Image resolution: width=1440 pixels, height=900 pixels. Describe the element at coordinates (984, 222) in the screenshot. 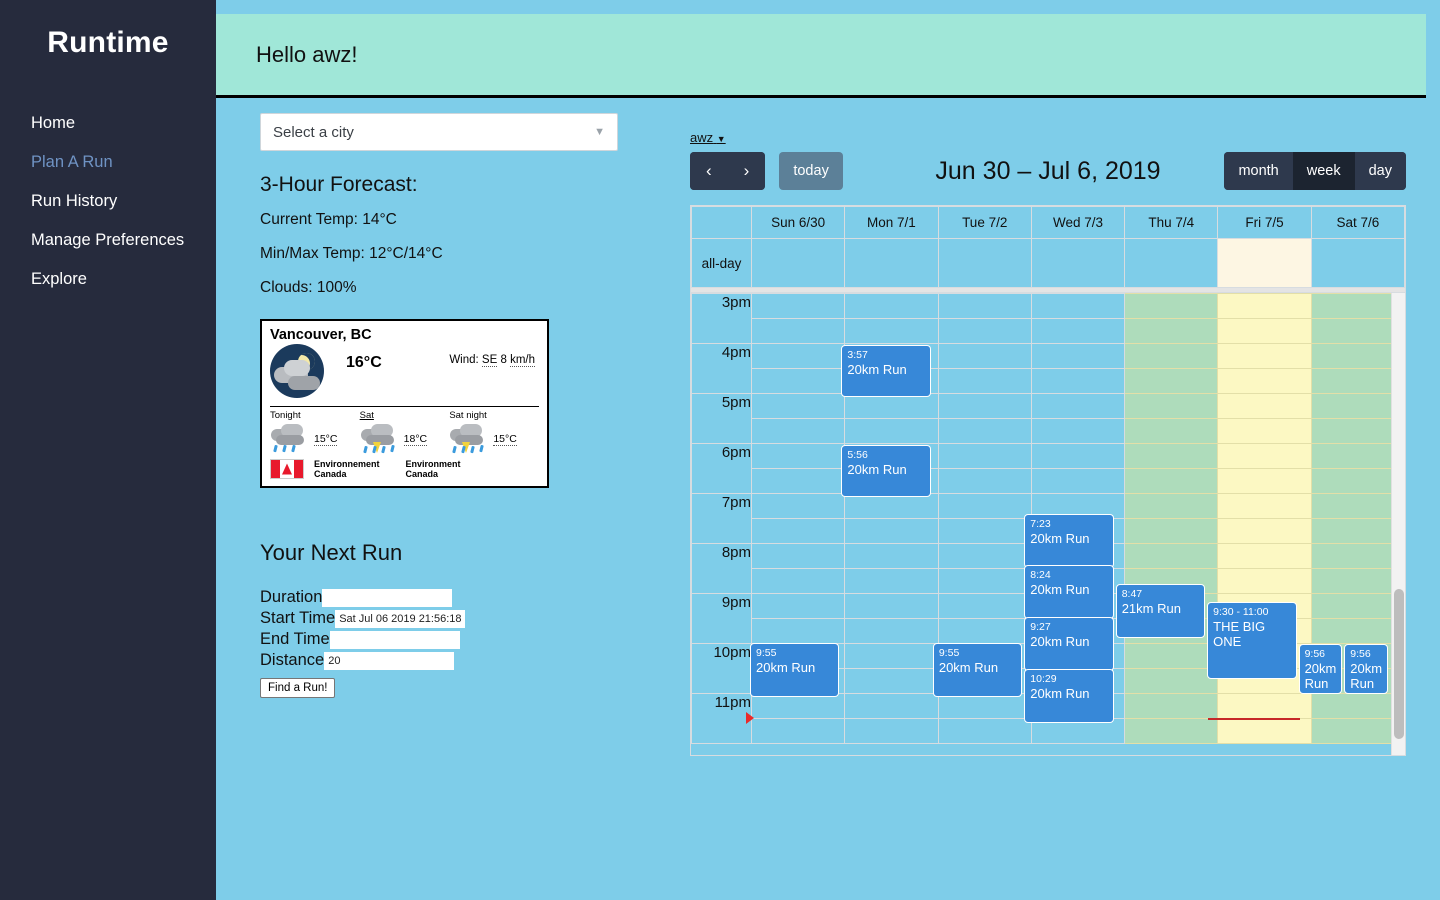

I see `day-header-2: Tue 7/2` at that location.